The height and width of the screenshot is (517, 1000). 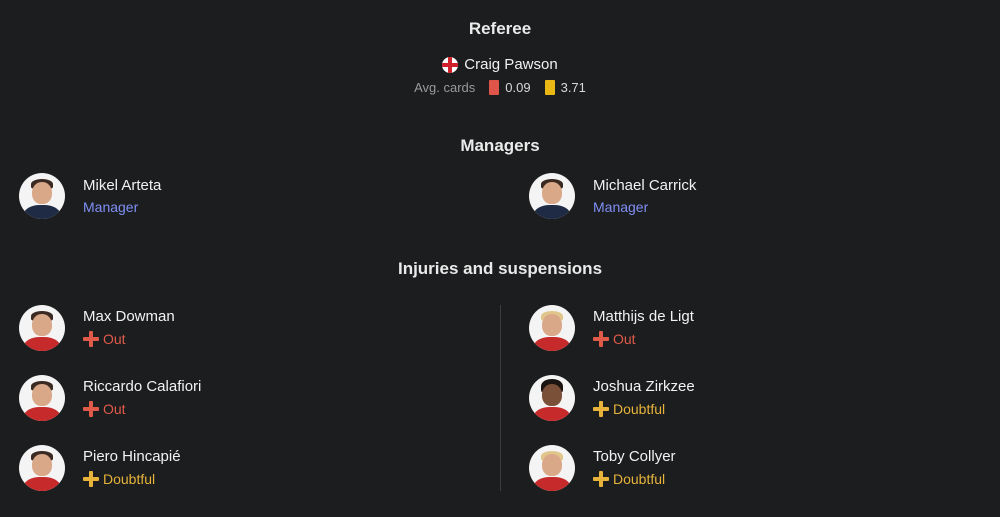 What do you see at coordinates (500, 145) in the screenshot?
I see `managers-section-title: Managers` at bounding box center [500, 145].